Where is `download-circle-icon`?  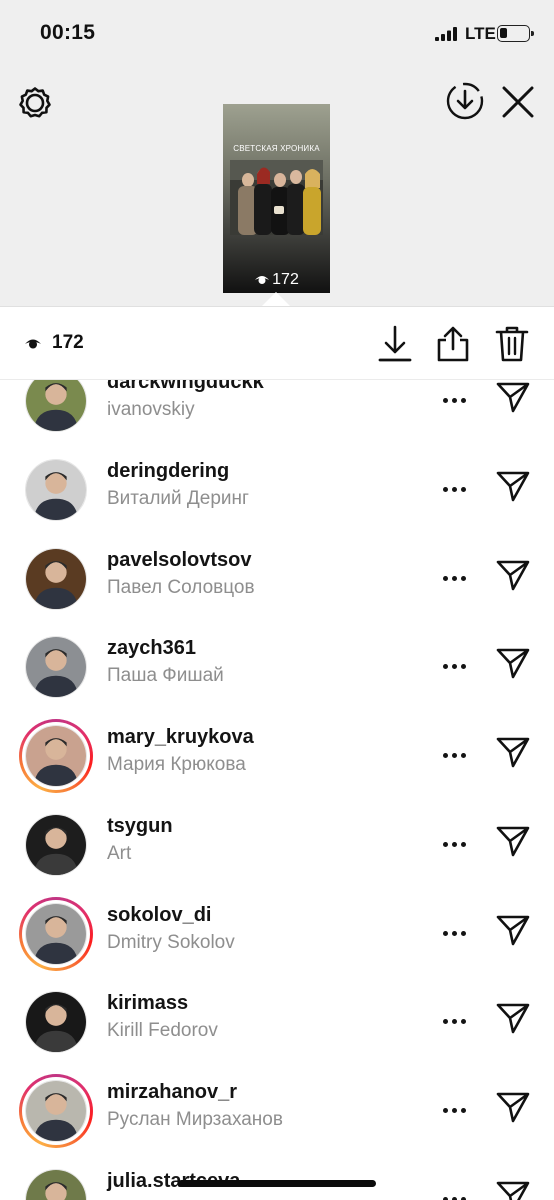 download-circle-icon is located at coordinates (465, 101).